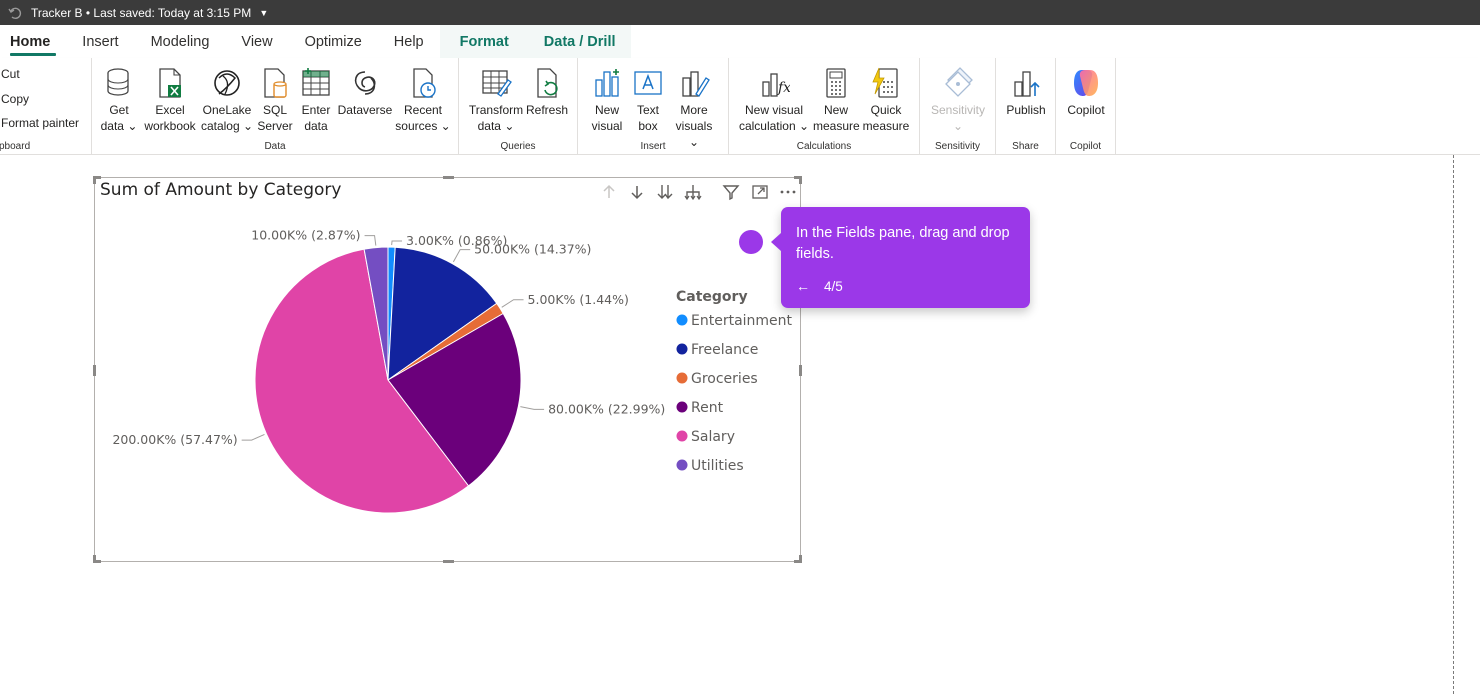 Image resolution: width=1480 pixels, height=694 pixels. Describe the element at coordinates (316, 126) in the screenshot. I see `enter-data-label-2: data` at that location.